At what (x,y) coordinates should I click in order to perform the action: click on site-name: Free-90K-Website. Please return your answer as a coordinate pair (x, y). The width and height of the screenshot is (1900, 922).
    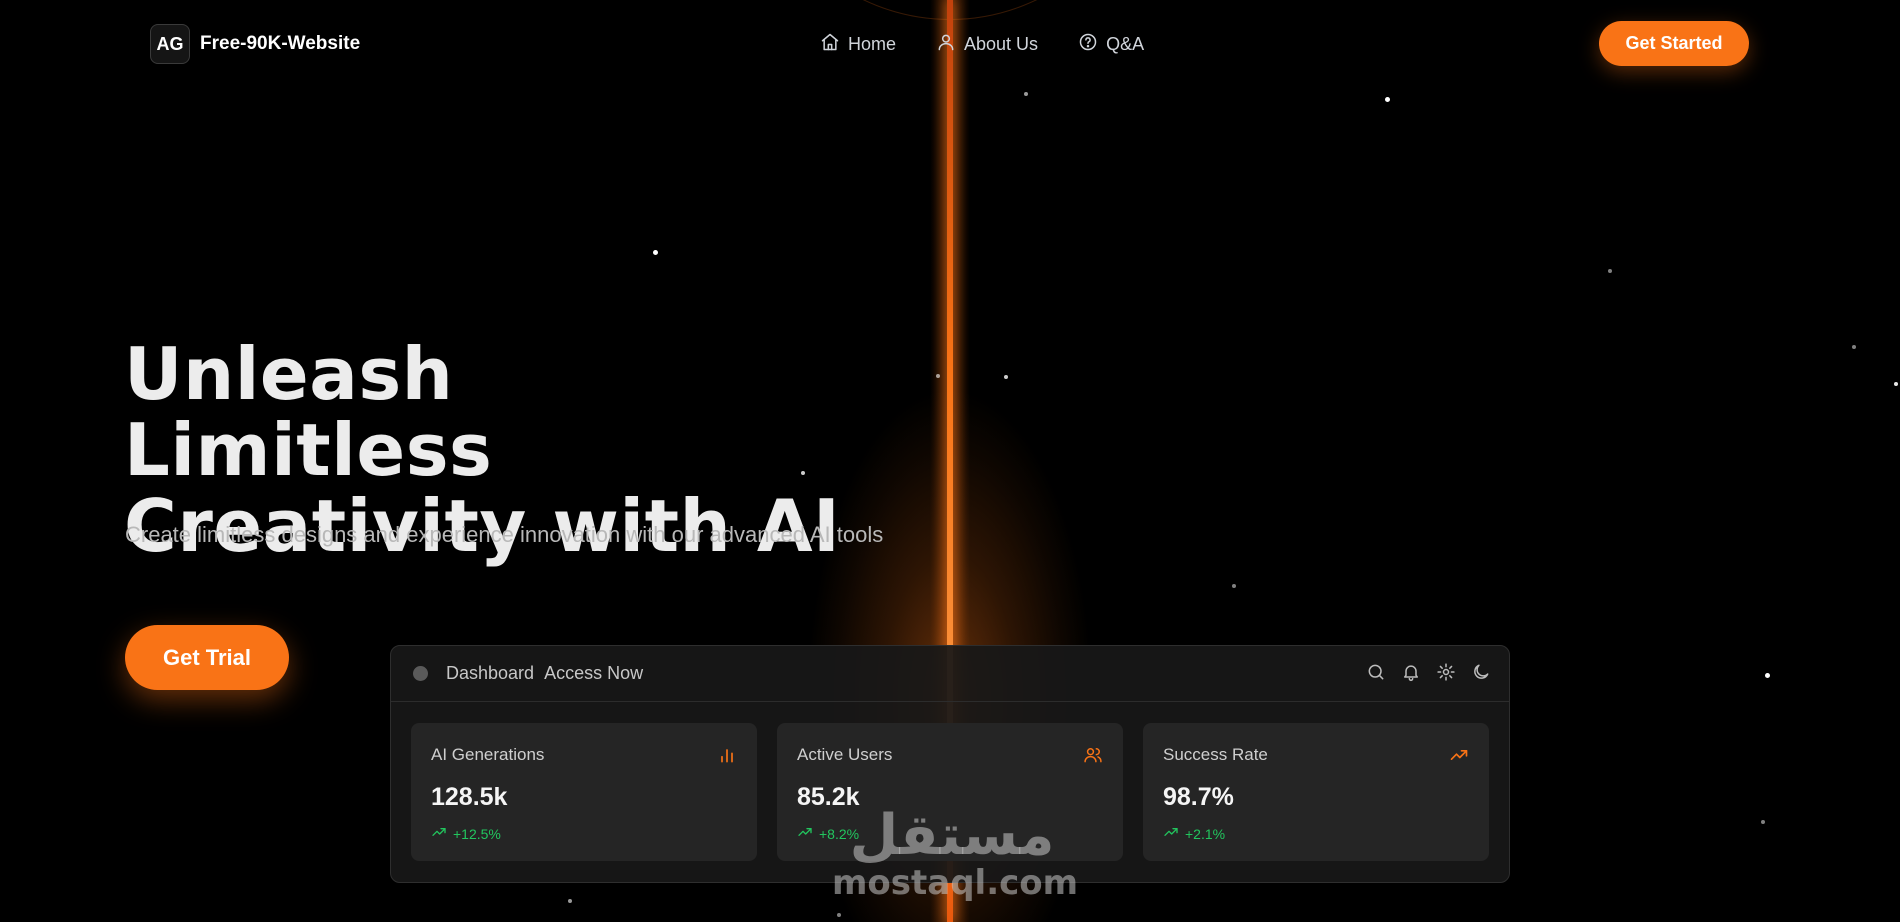
    Looking at the image, I should click on (280, 43).